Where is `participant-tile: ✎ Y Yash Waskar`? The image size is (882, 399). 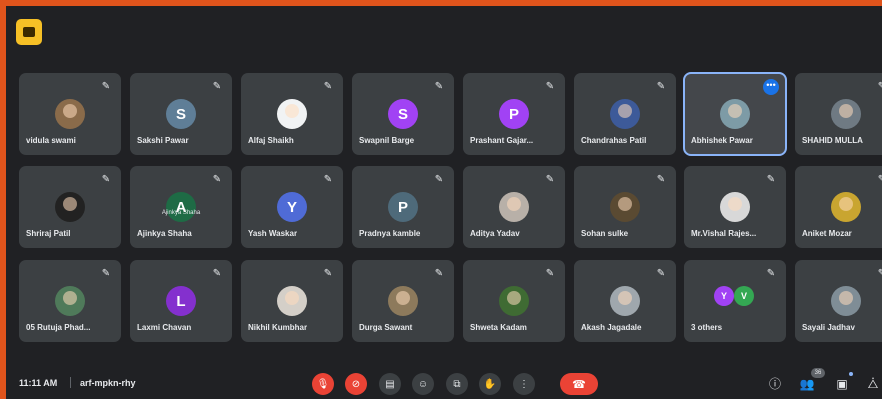 participant-tile: ✎ Y Yash Waskar is located at coordinates (292, 207).